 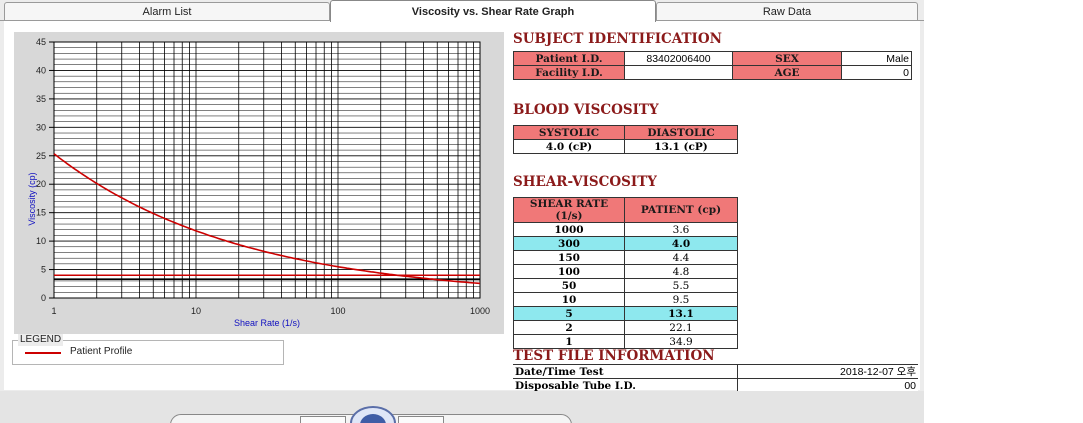 What do you see at coordinates (681, 271) in the screenshot?
I see `viscosity-cell: 4.8` at bounding box center [681, 271].